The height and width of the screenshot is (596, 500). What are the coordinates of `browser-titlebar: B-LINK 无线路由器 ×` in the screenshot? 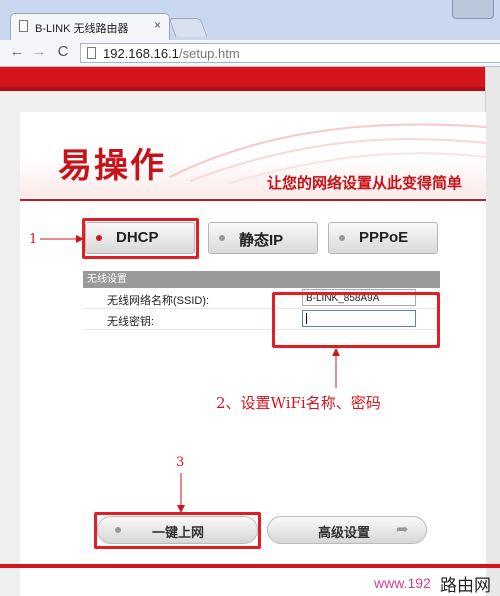 It's located at (250, 20).